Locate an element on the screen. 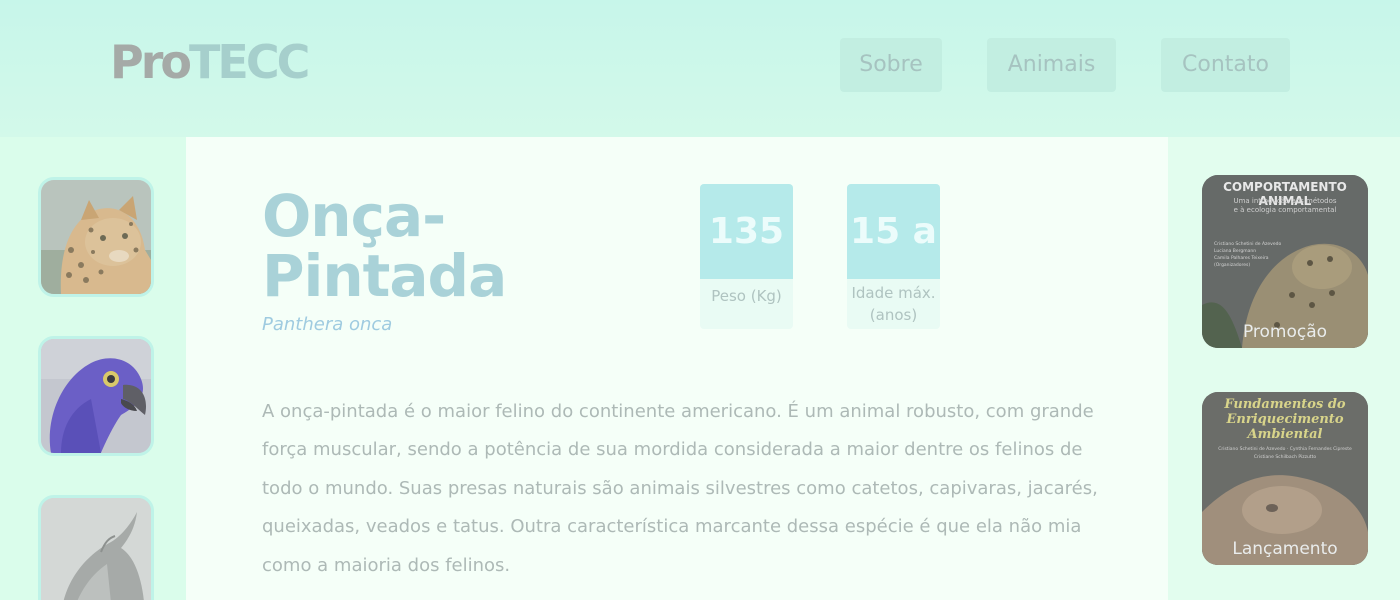 This screenshot has height=600, width=1400. nav-animais-button: Animais is located at coordinates (1051, 65).